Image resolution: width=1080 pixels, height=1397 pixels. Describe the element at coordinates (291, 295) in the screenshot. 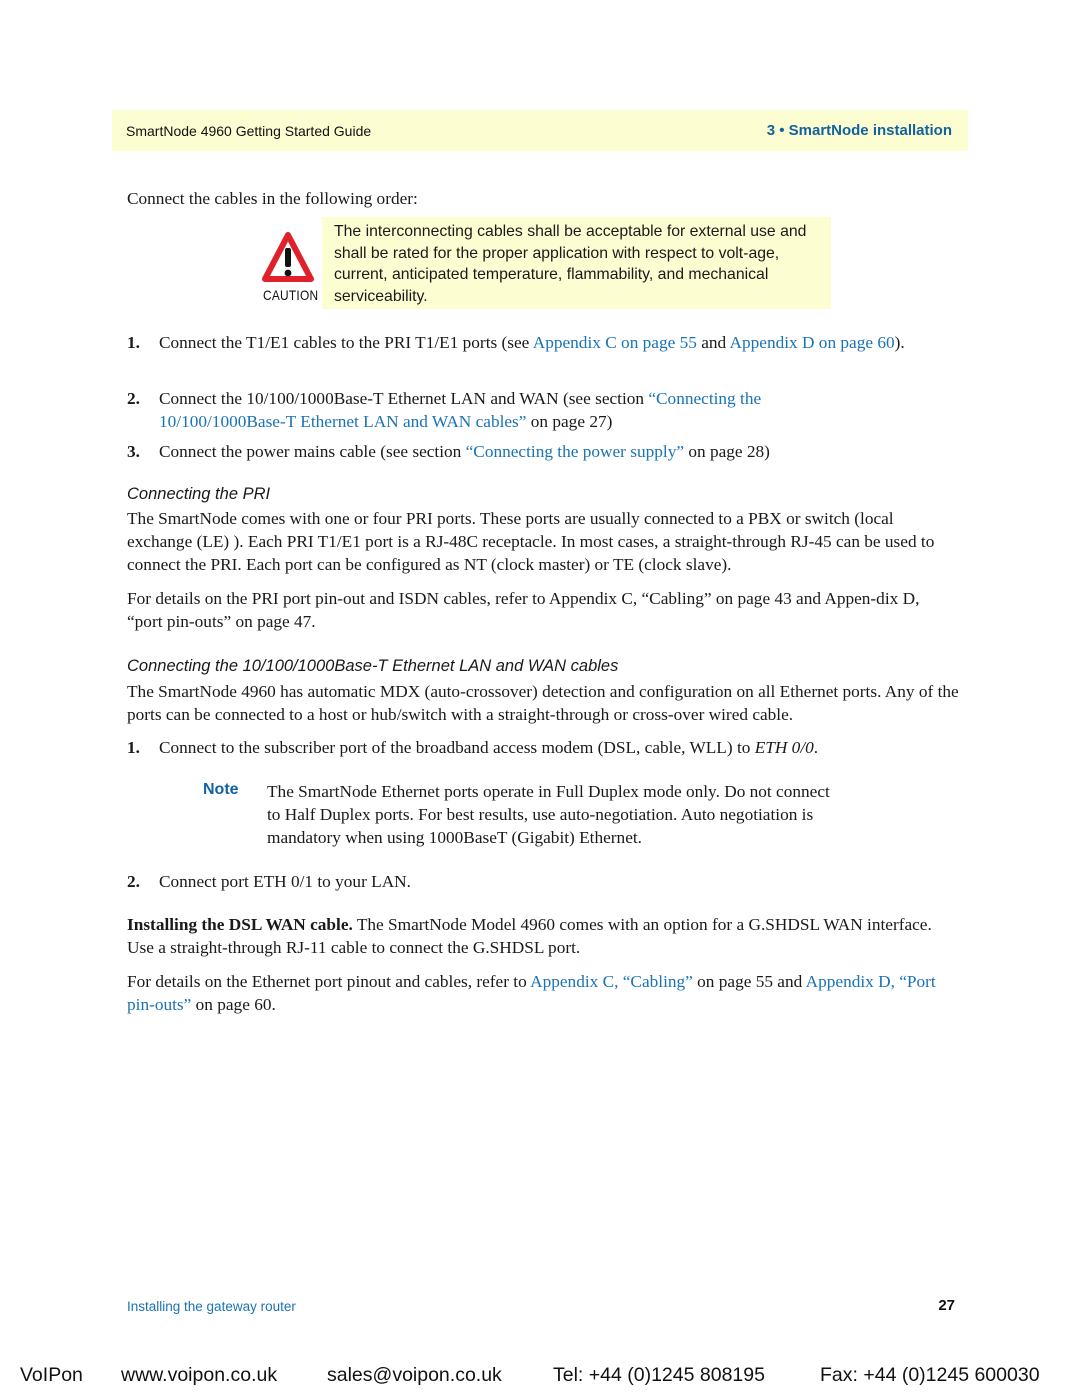

I see `caution-label: CAUTION` at that location.